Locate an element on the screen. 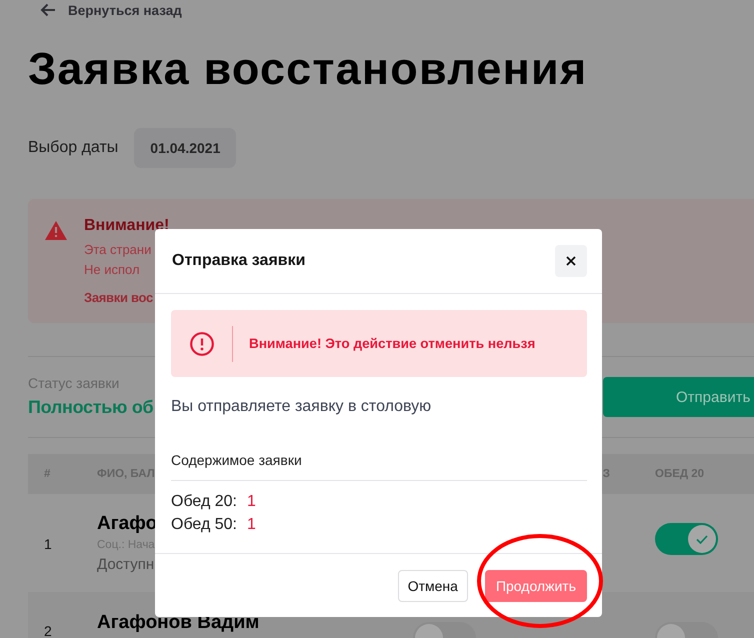 The height and width of the screenshot is (638, 754). arrow-left-icon is located at coordinates (48, 10).